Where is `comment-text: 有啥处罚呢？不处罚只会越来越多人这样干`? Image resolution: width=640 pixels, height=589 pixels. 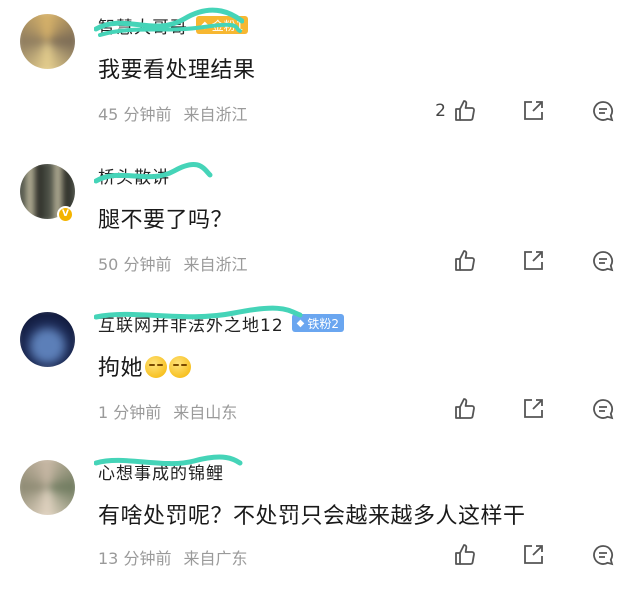 comment-text: 有啥处罚呢？不处罚只会越来越多人这样干 is located at coordinates (312, 516).